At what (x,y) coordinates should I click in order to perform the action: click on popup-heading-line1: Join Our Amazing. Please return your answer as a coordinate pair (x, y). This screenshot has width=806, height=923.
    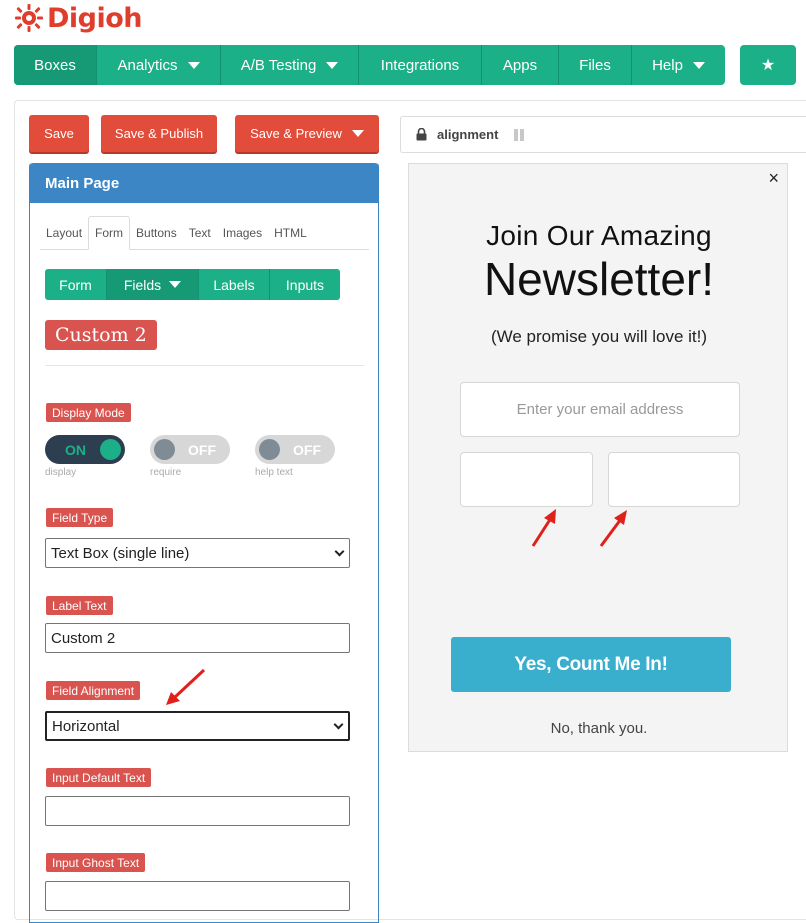
    Looking at the image, I should click on (599, 235).